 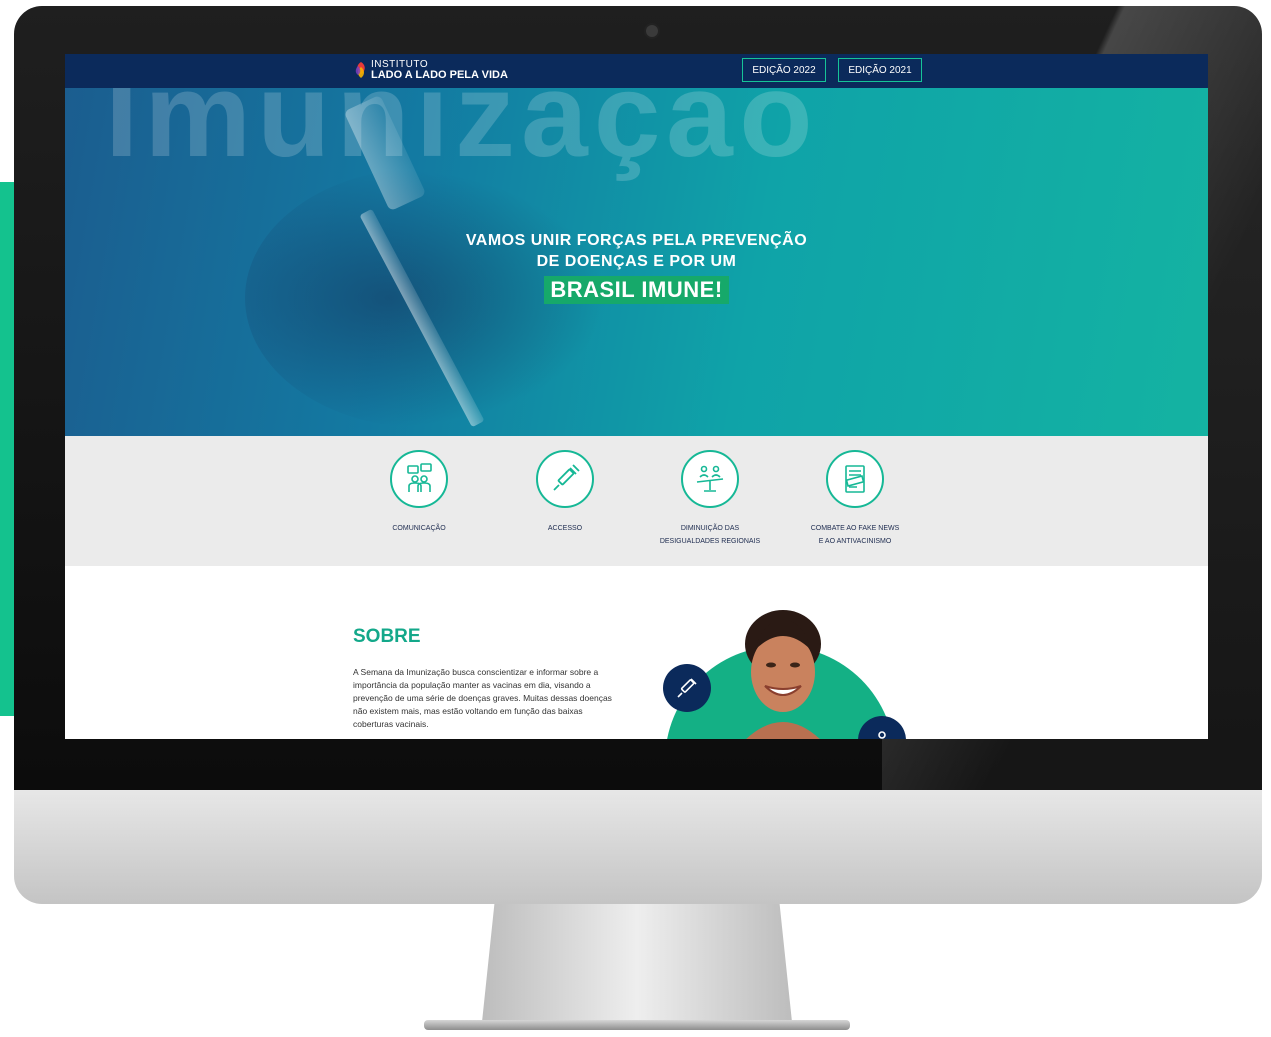 I want to click on smiling-woman-photo, so click(x=783, y=674).